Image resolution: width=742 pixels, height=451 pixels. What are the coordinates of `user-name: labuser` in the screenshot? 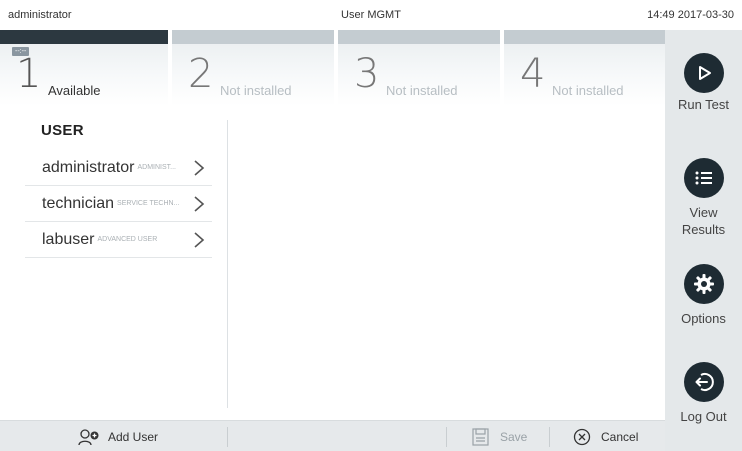 It's located at (68, 239).